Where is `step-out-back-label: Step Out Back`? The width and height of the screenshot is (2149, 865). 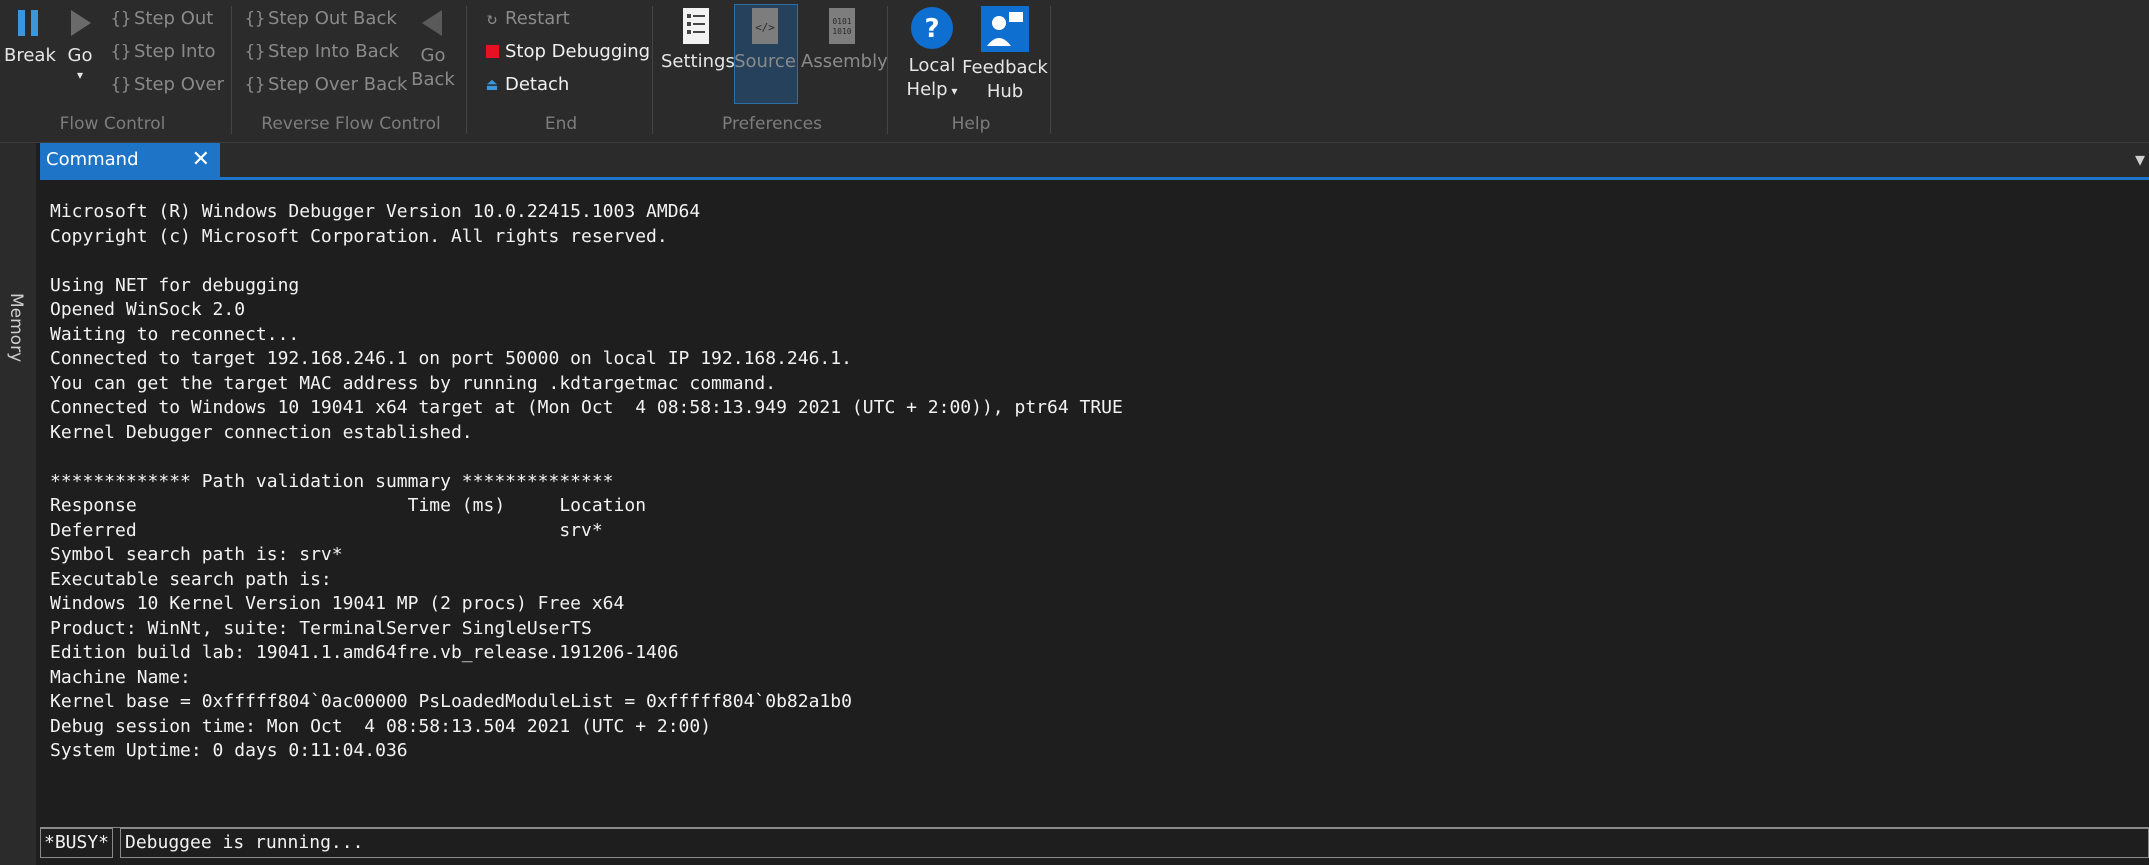
step-out-back-label: Step Out Back is located at coordinates (332, 18).